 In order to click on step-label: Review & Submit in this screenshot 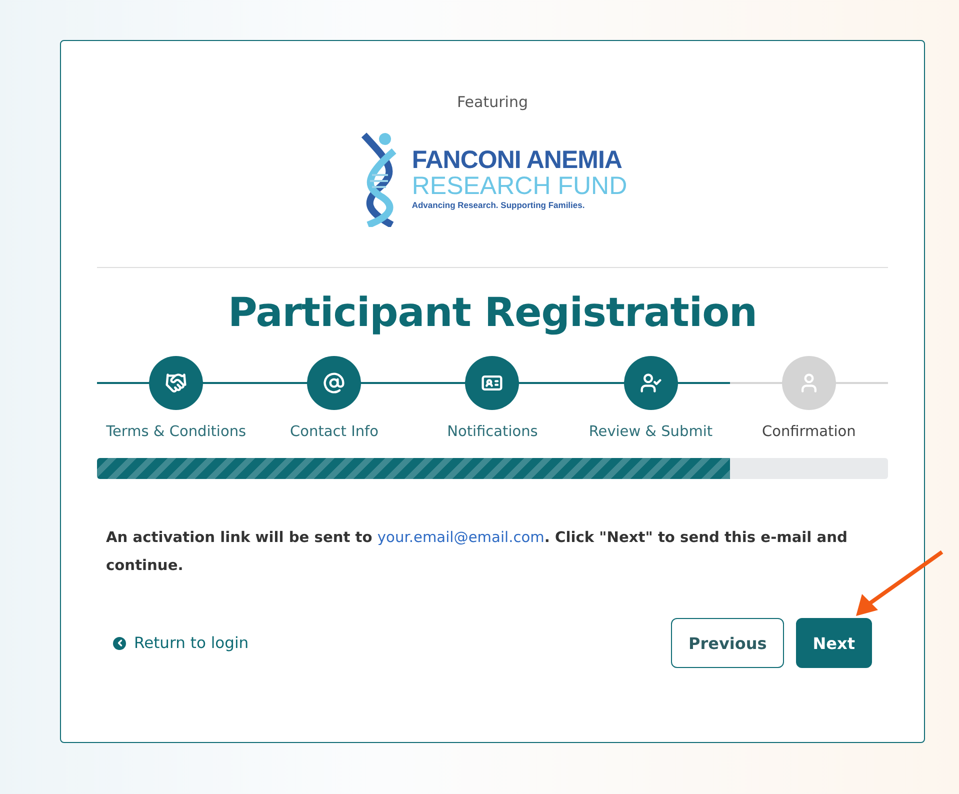, I will do `click(650, 432)`.